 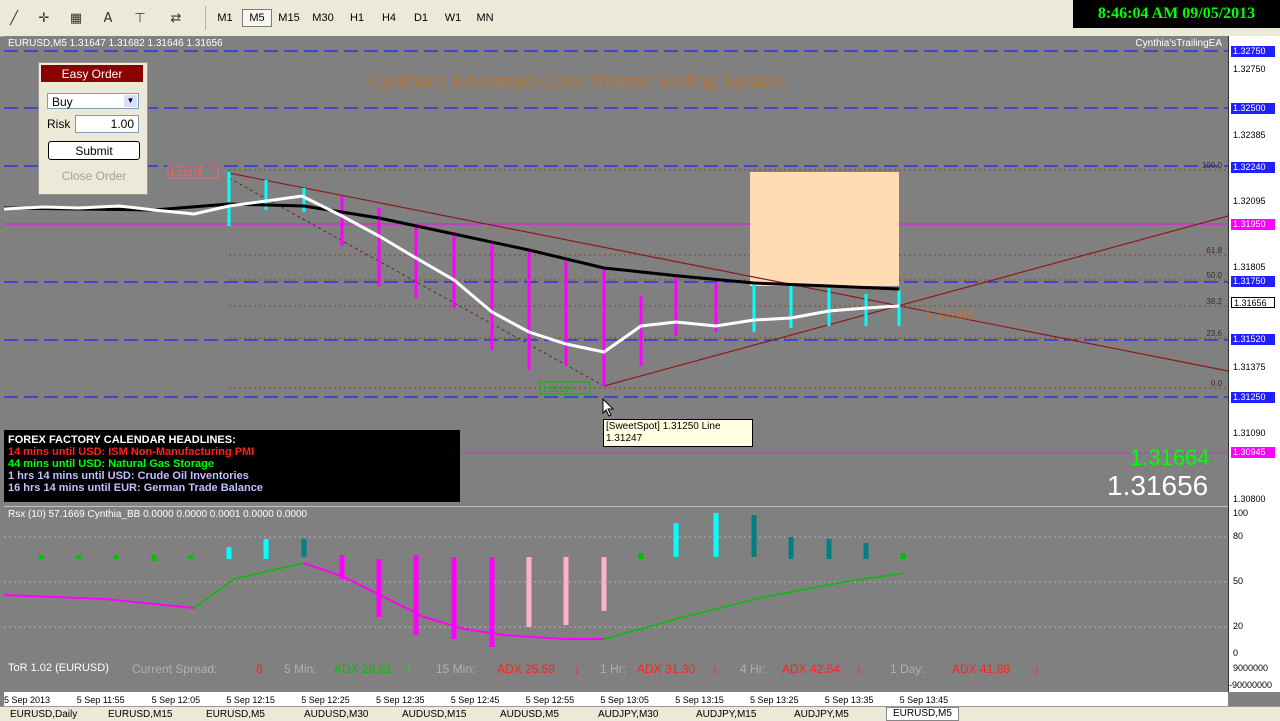 I want to click on axis-tick: 1.32750, so click(x=1249, y=69).